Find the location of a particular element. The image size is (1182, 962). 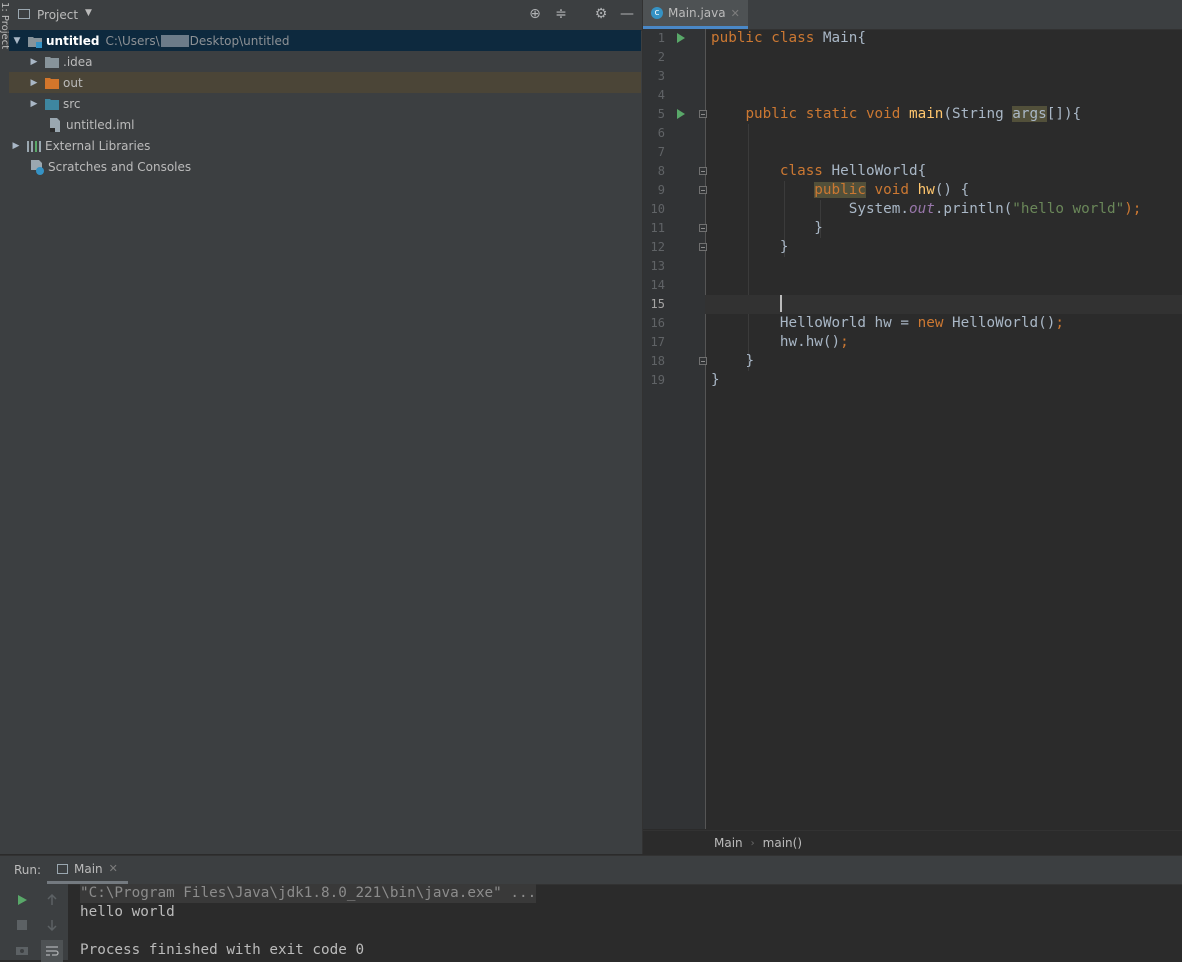

tree-item-label: untitled.iml is located at coordinates (100, 124).